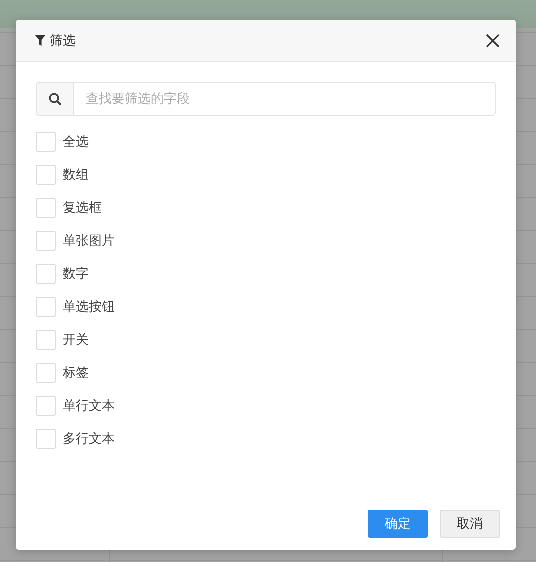 The height and width of the screenshot is (562, 536). What do you see at coordinates (76, 274) in the screenshot?
I see `option-label: 数字` at bounding box center [76, 274].